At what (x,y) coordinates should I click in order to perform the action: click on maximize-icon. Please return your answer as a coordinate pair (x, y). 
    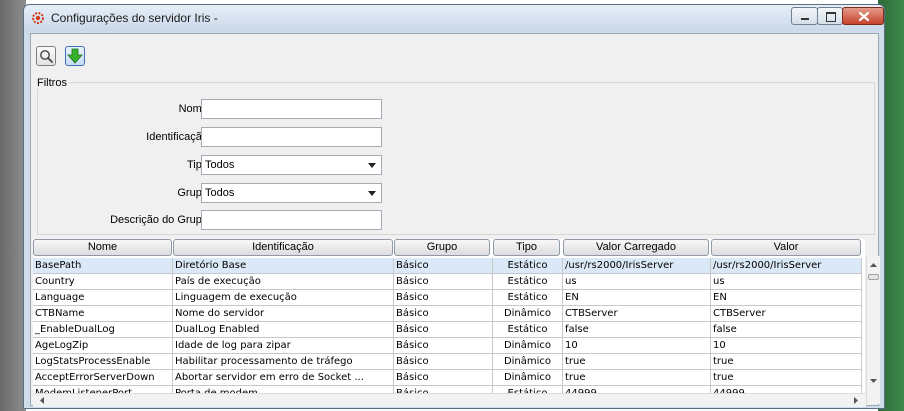
    Looking at the image, I should click on (831, 17).